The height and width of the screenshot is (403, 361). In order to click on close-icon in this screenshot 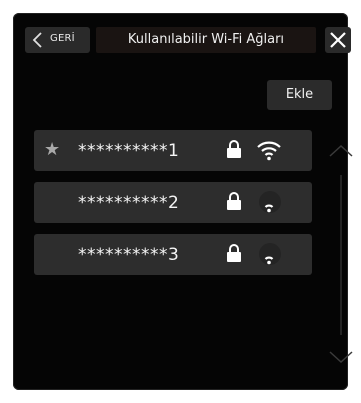, I will do `click(338, 40)`.